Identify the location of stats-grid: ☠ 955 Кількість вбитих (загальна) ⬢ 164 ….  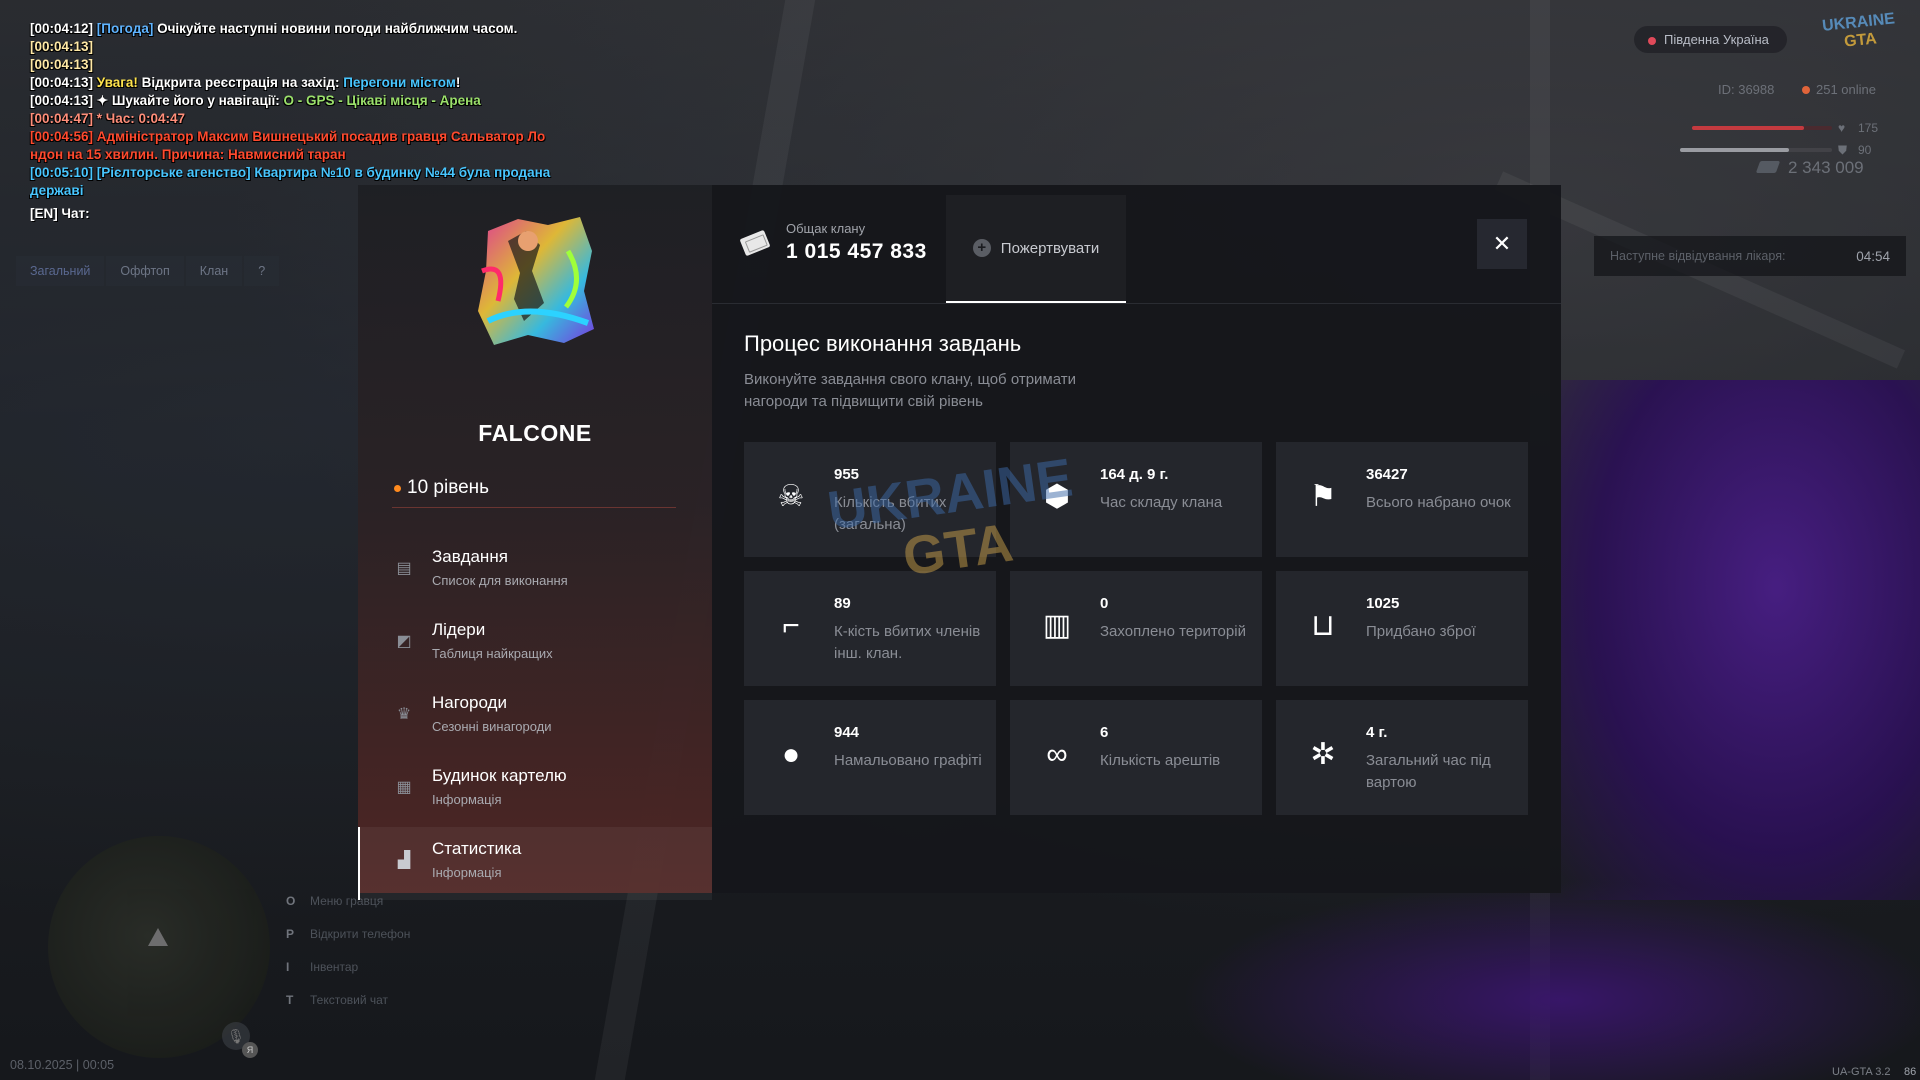
(1137, 628).